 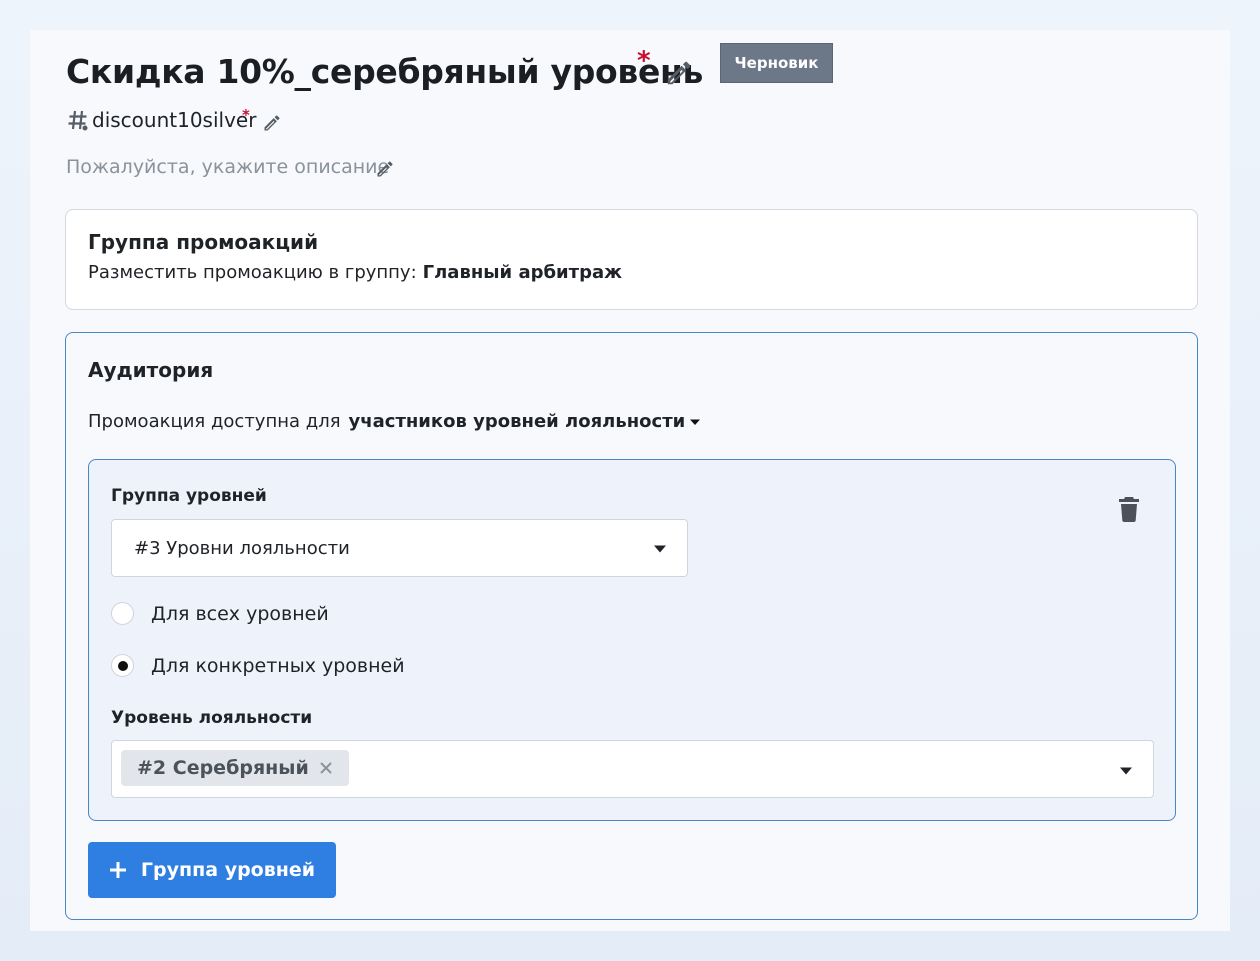 I want to click on description-placeholder: Пожалуйста, укажите описание, so click(x=227, y=167).